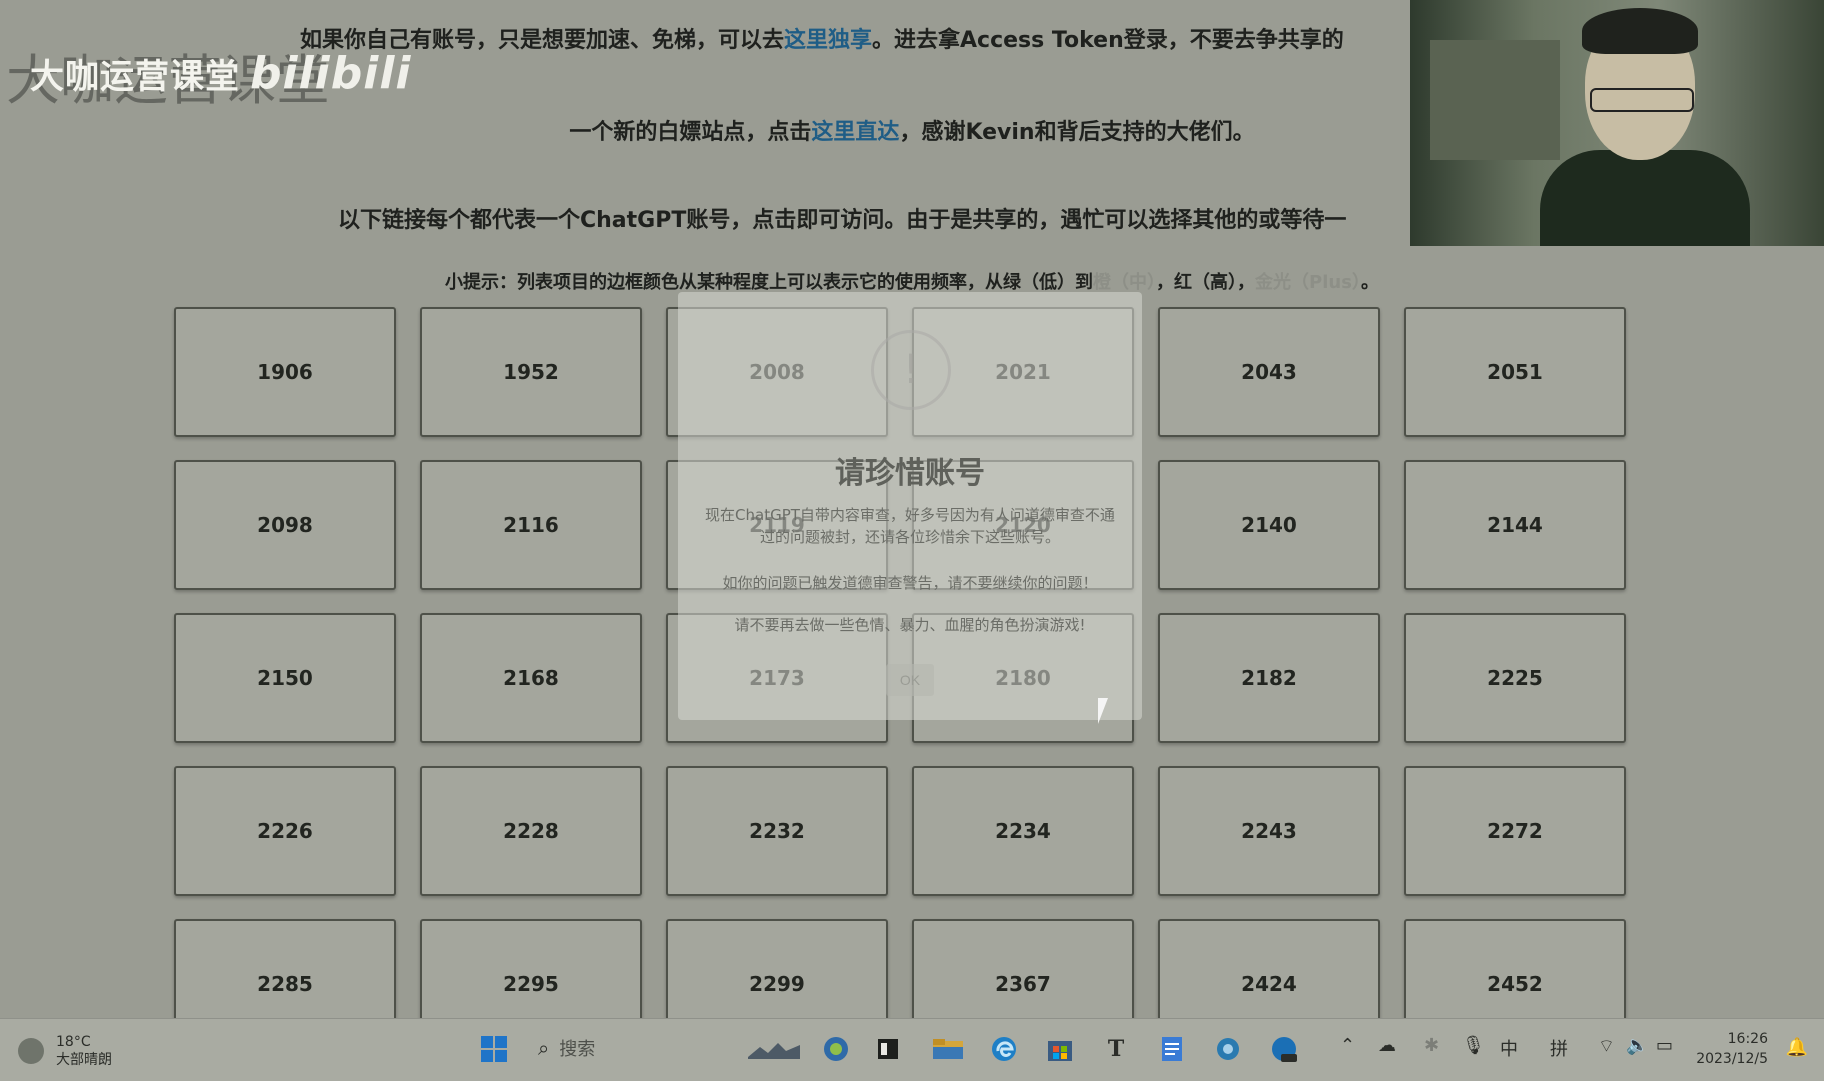 The image size is (1824, 1081). What do you see at coordinates (1116, 1049) in the screenshot?
I see `typora-icon: T` at bounding box center [1116, 1049].